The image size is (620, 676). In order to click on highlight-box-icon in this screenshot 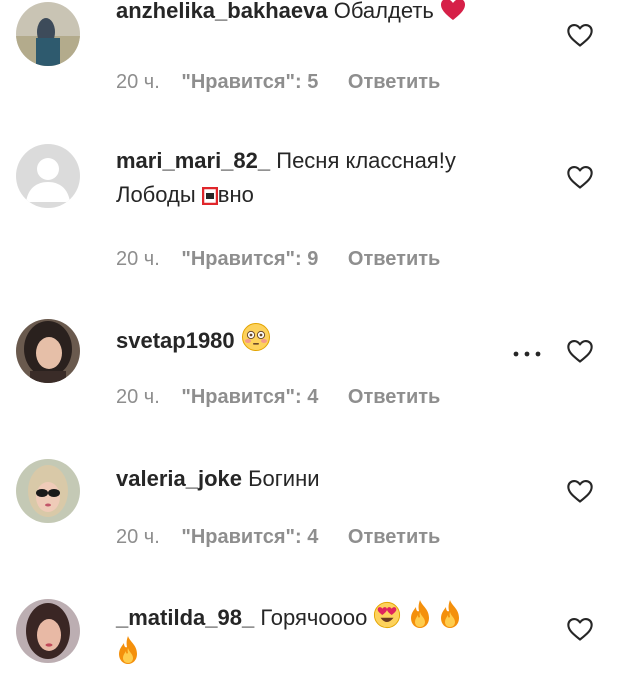, I will do `click(209, 196)`.